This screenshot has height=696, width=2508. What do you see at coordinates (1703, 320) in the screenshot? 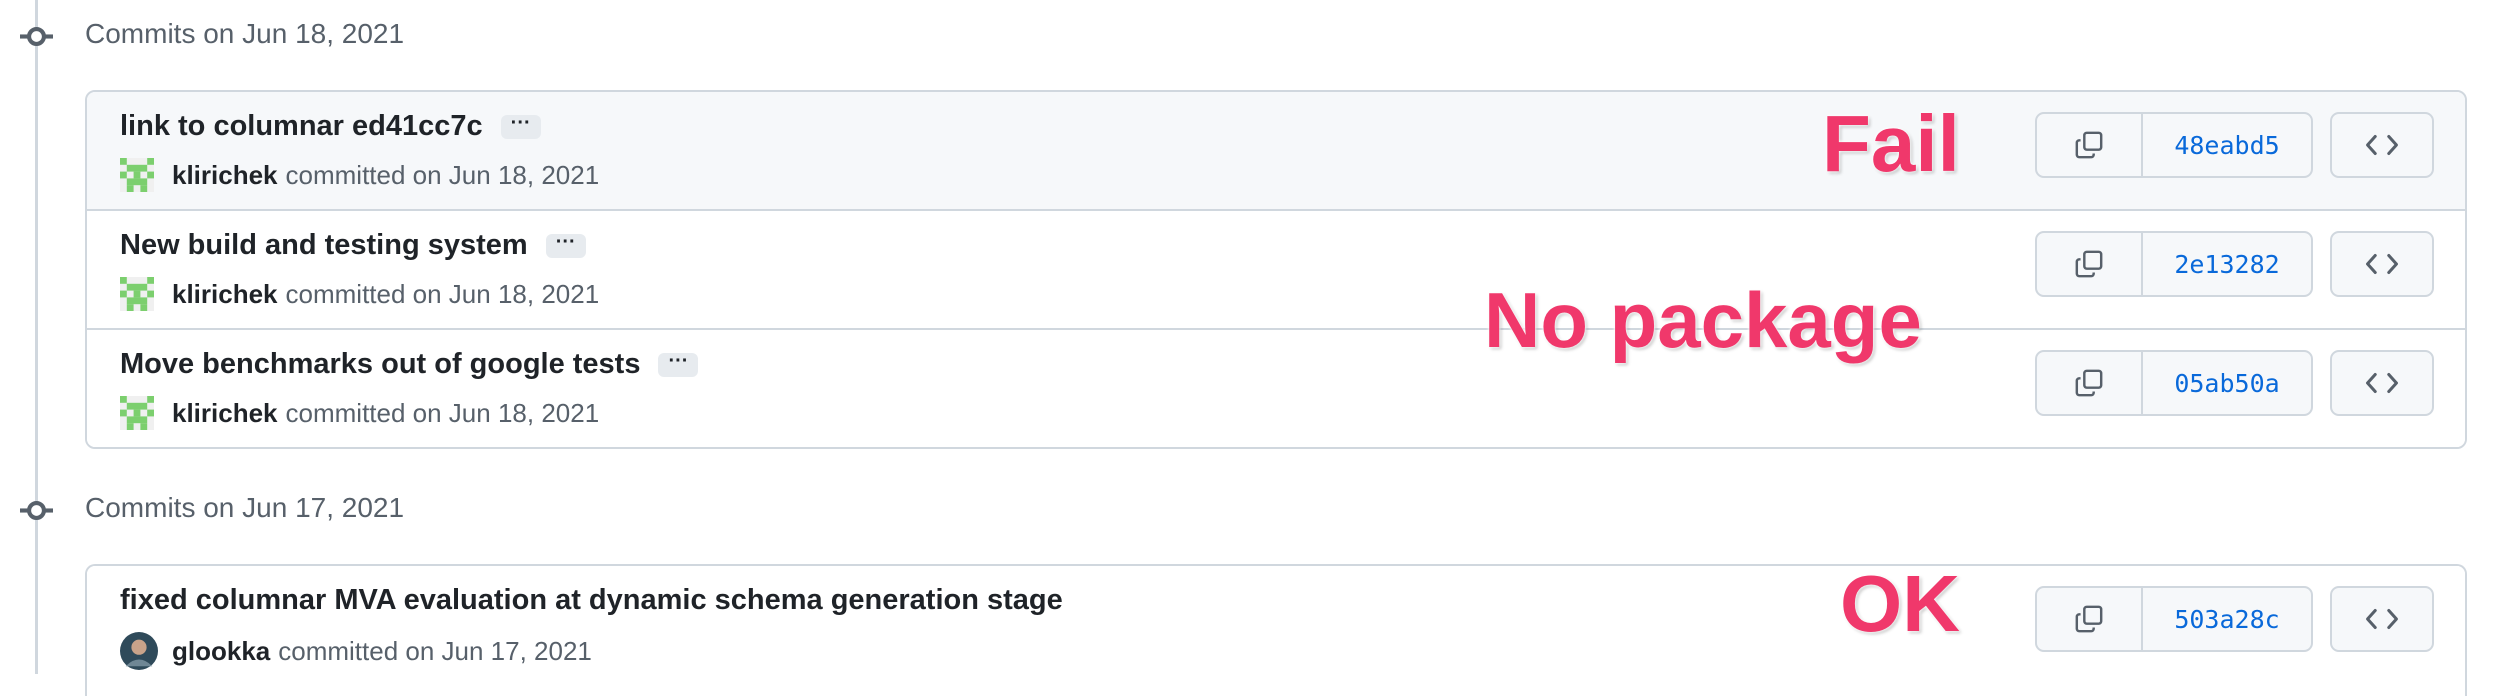
I see `annotation-no-package: No package` at bounding box center [1703, 320].